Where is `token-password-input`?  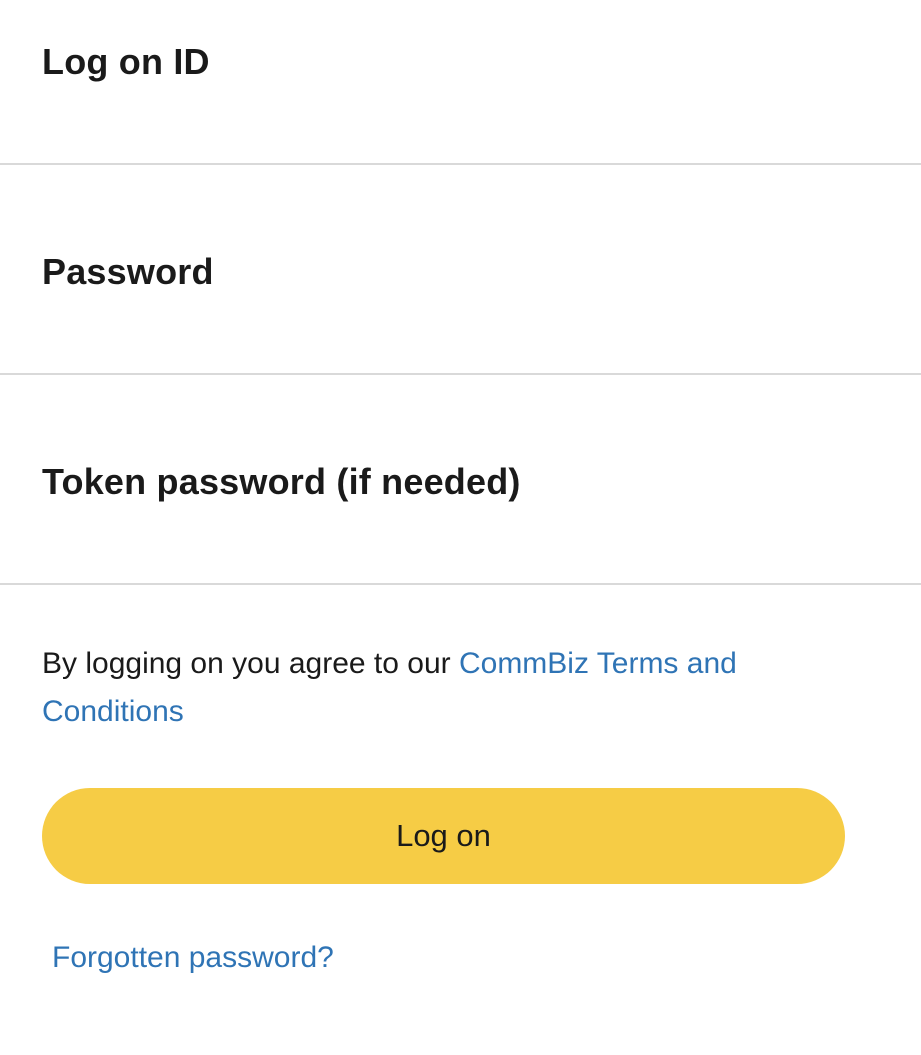
token-password-input is located at coordinates (460, 537).